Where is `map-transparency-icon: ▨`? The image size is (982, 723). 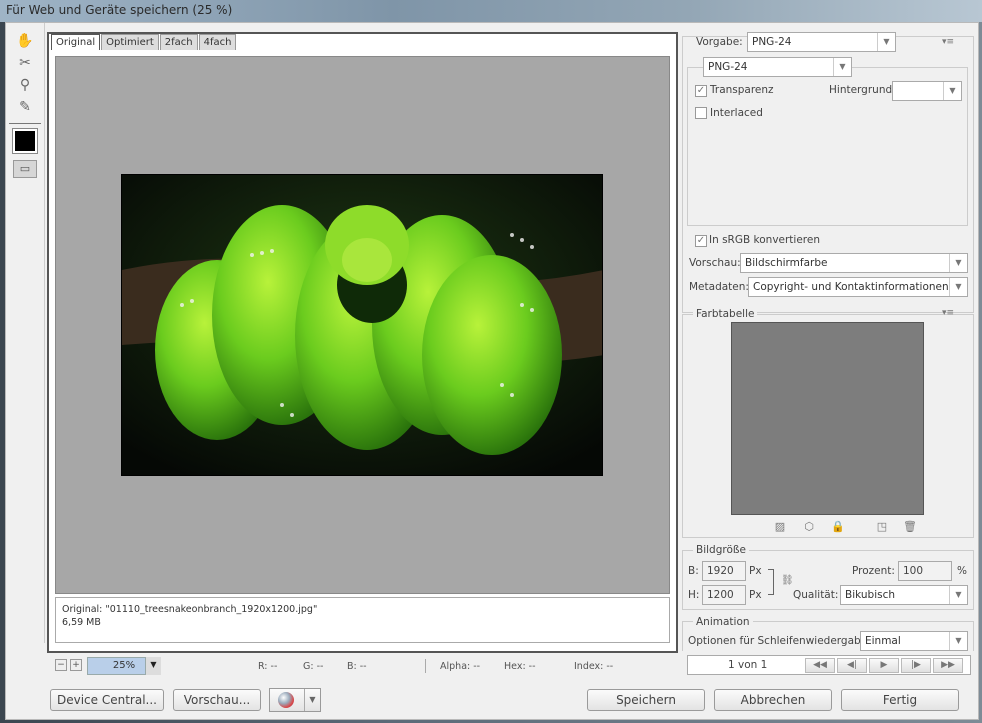 map-transparency-icon: ▨ is located at coordinates (780, 527).